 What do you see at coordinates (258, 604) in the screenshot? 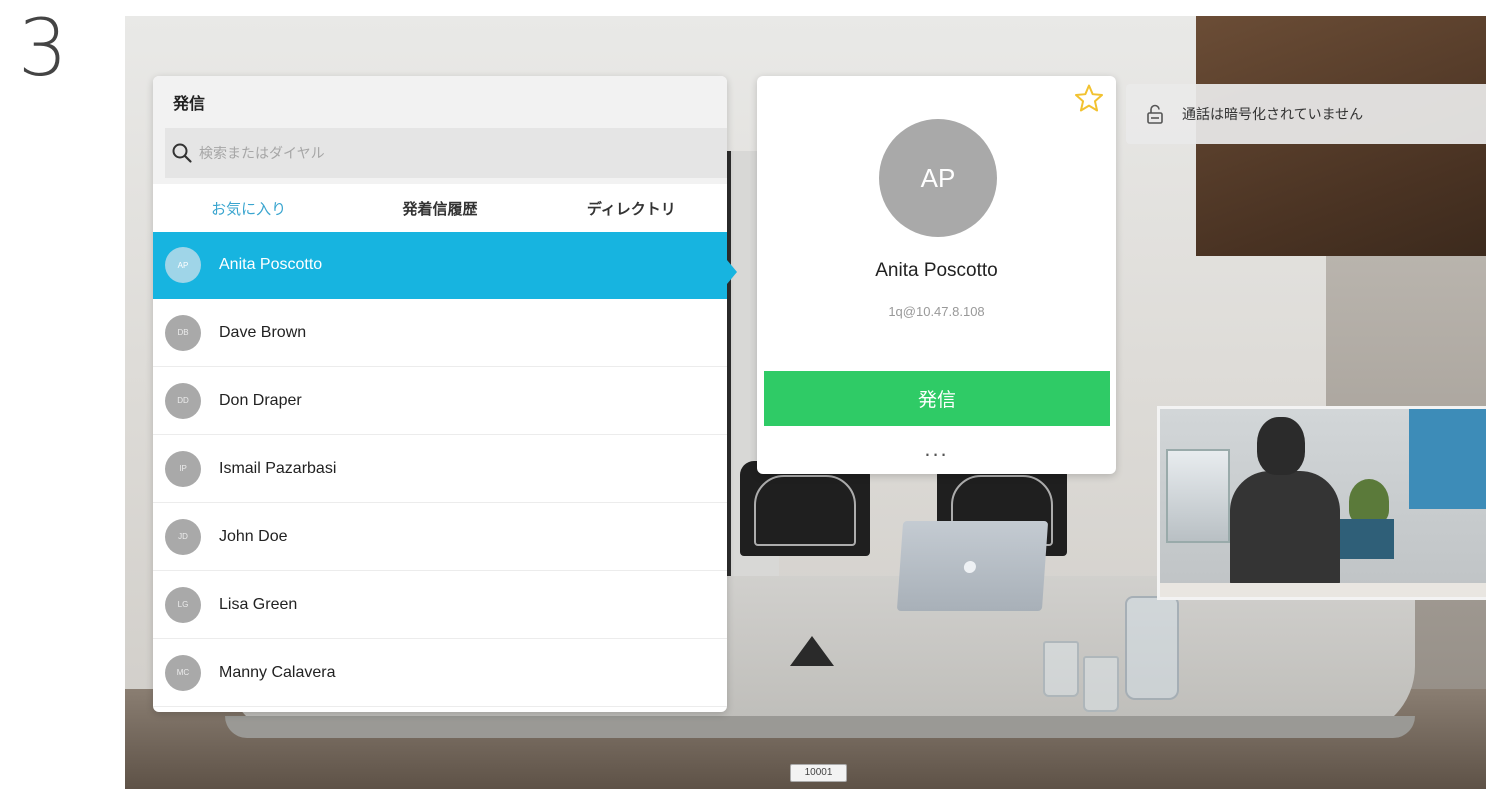
I see `contact-name: Lisa Green` at bounding box center [258, 604].